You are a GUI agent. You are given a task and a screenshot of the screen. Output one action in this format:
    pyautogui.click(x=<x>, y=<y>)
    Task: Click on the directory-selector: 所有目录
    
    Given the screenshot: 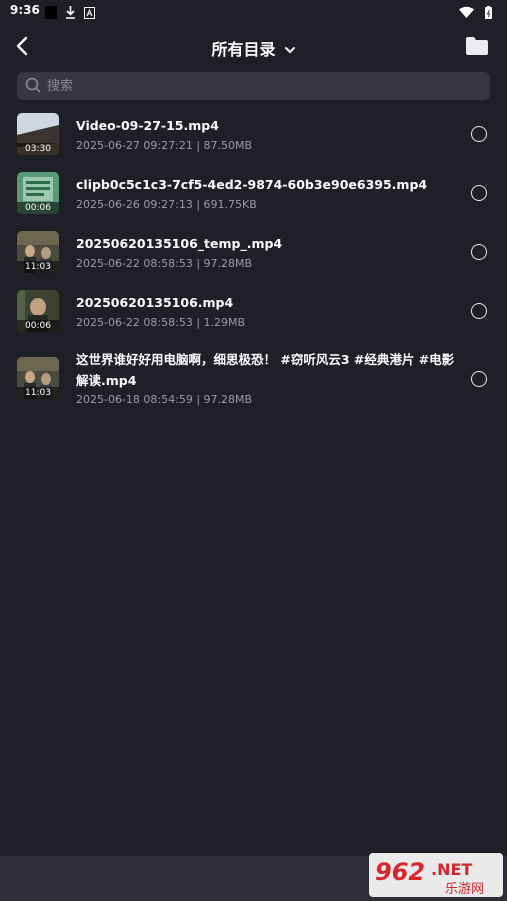 What is the action you would take?
    pyautogui.click(x=253, y=48)
    